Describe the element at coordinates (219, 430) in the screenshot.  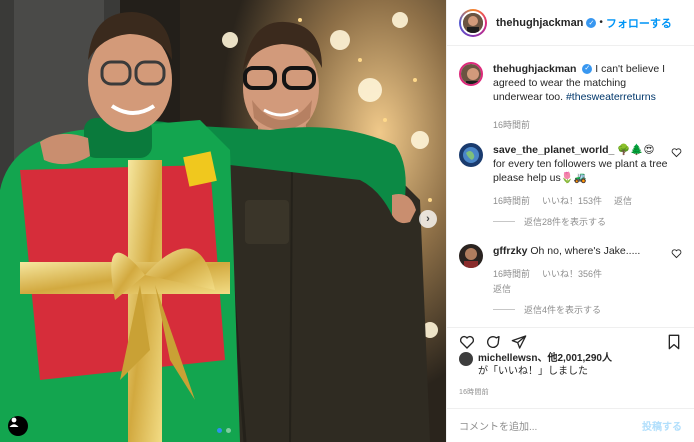
I see `carousel-dot-active` at that location.